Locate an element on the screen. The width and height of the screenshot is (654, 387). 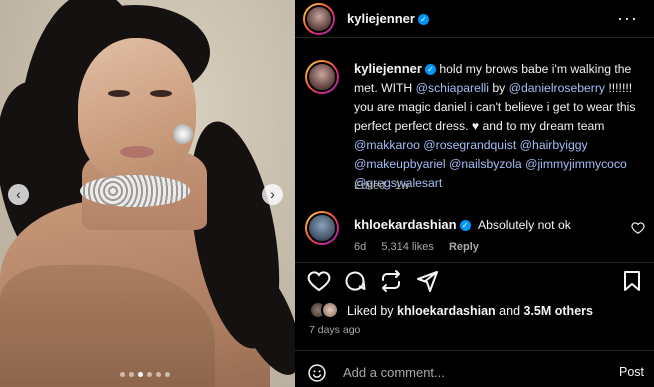
post-header: kyliejenner ✓ ··· is located at coordinates (474, 19).